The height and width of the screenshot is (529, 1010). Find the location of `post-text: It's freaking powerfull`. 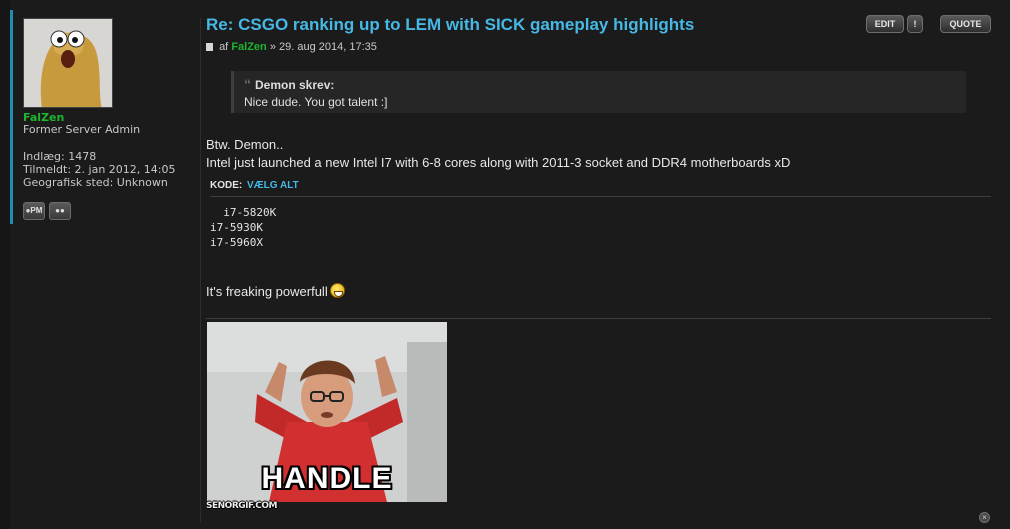

post-text: It's freaking powerfull is located at coordinates (267, 291).